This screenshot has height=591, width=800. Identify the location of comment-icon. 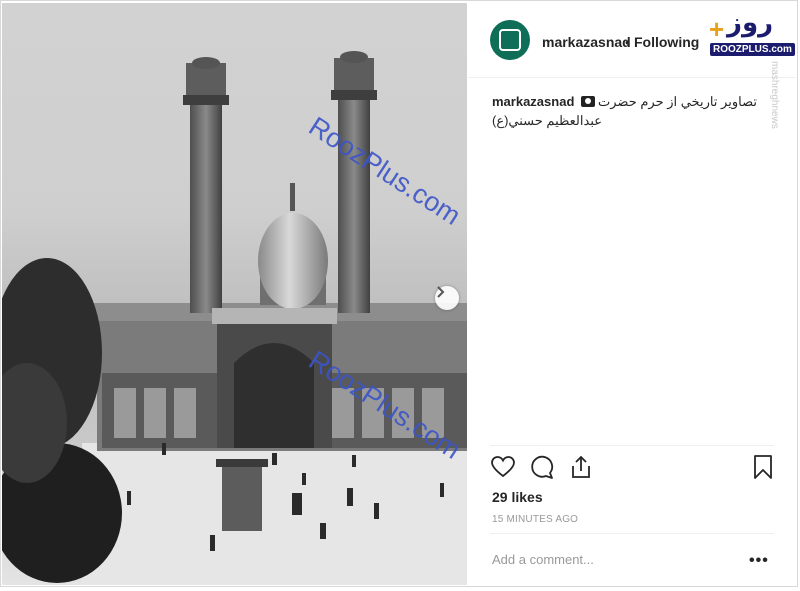
(542, 467).